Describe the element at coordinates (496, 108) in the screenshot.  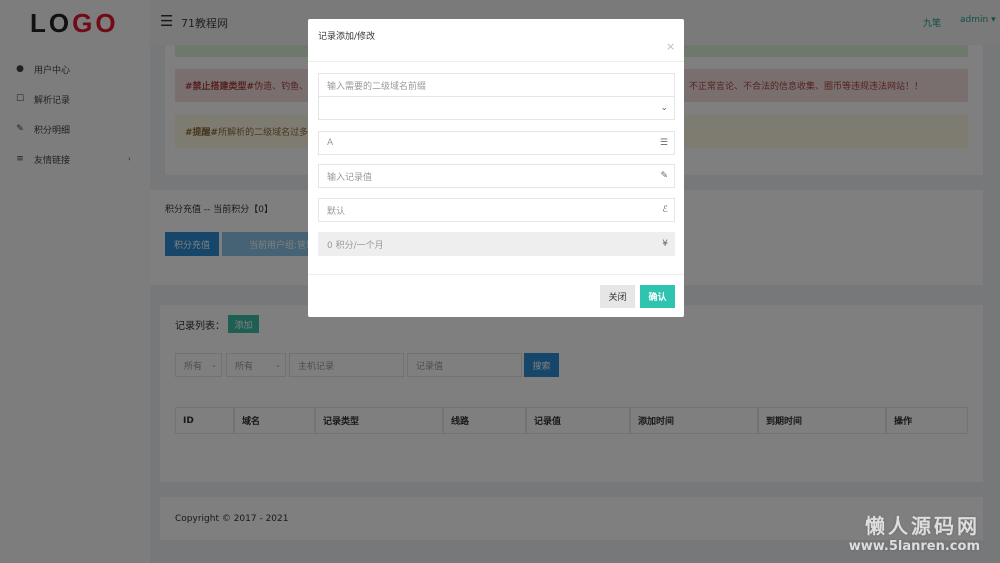
I see `domain-select: ⌄` at that location.